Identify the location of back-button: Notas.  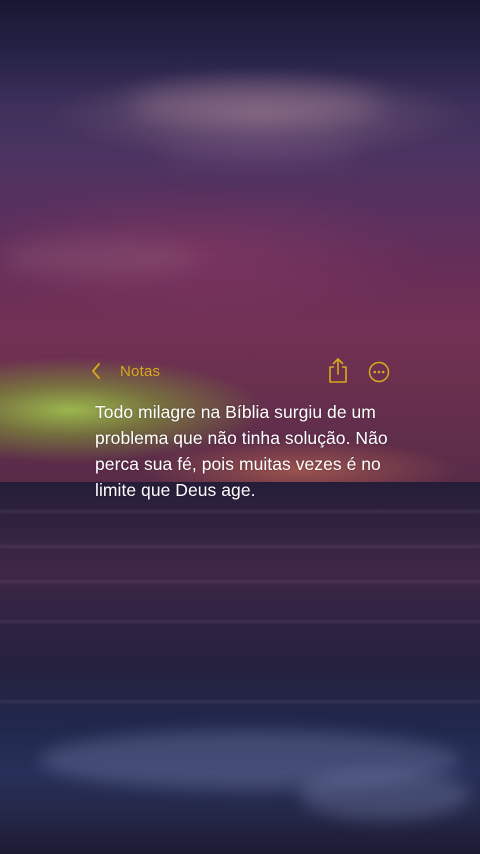
(125, 371).